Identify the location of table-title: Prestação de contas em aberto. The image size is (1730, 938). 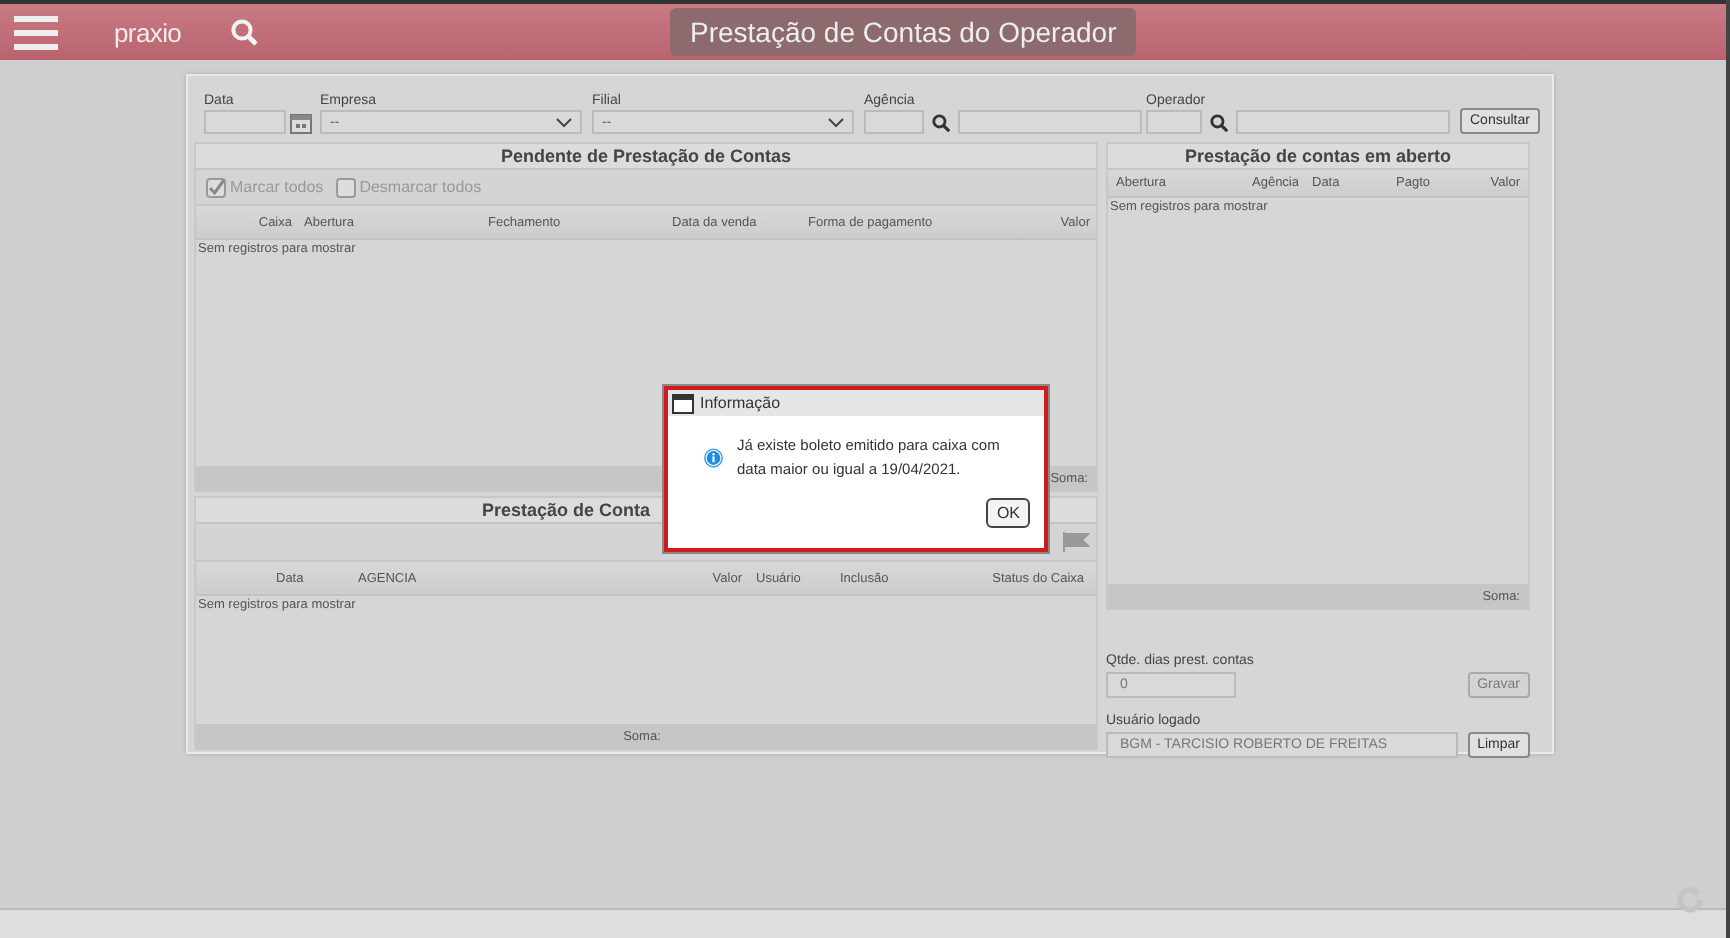
(1318, 157).